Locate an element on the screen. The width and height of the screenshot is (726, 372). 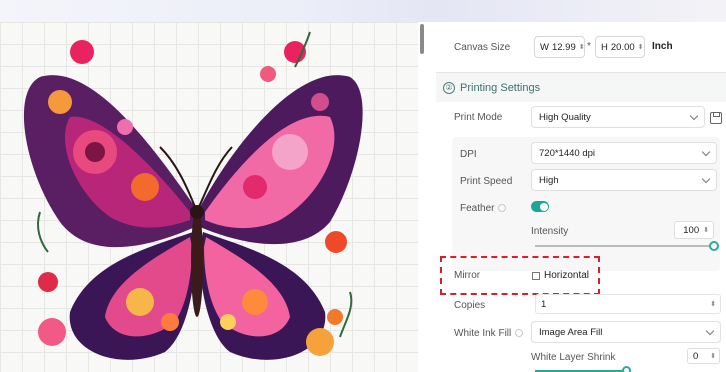
window-top-strip is located at coordinates (363, 11).